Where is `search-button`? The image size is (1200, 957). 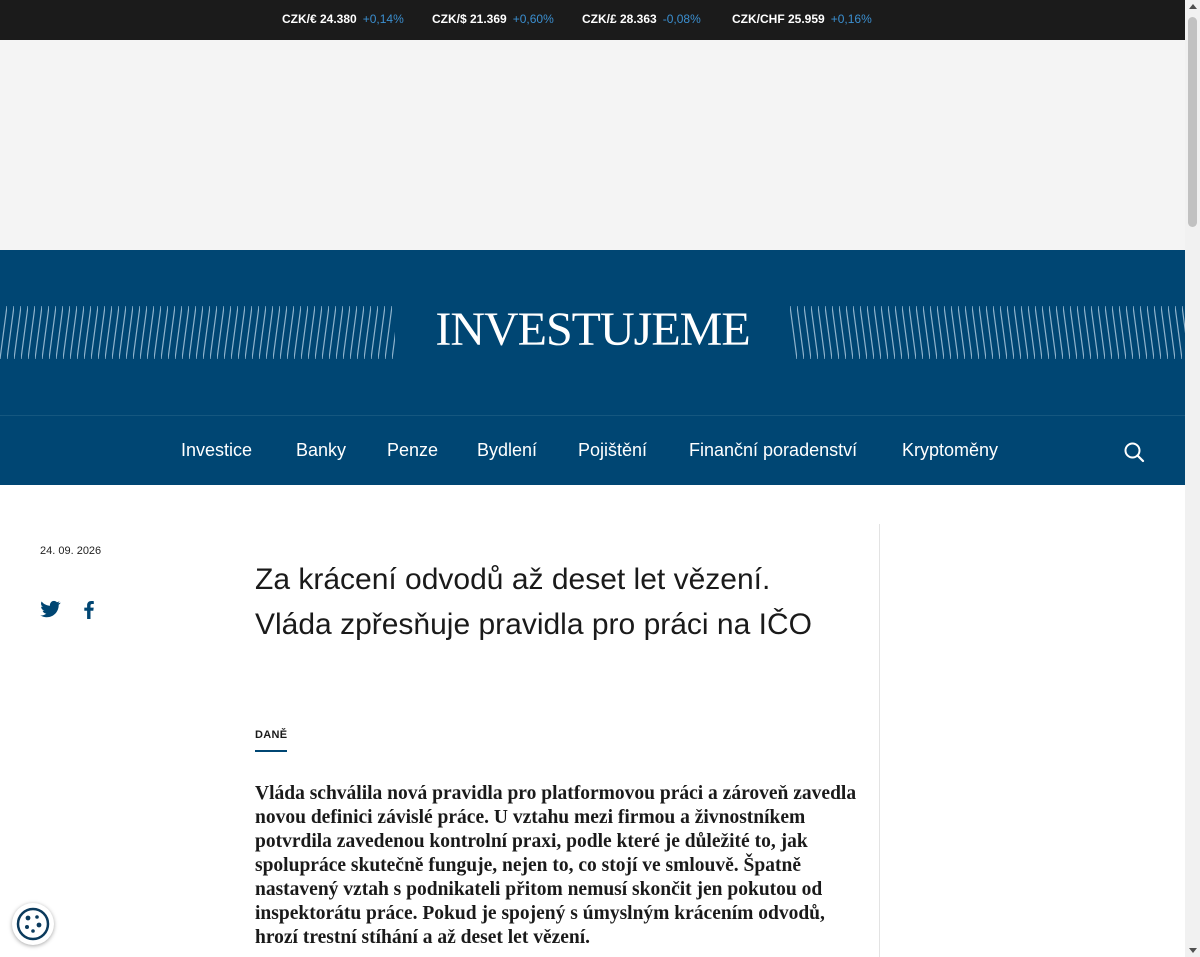
search-button is located at coordinates (1134, 452).